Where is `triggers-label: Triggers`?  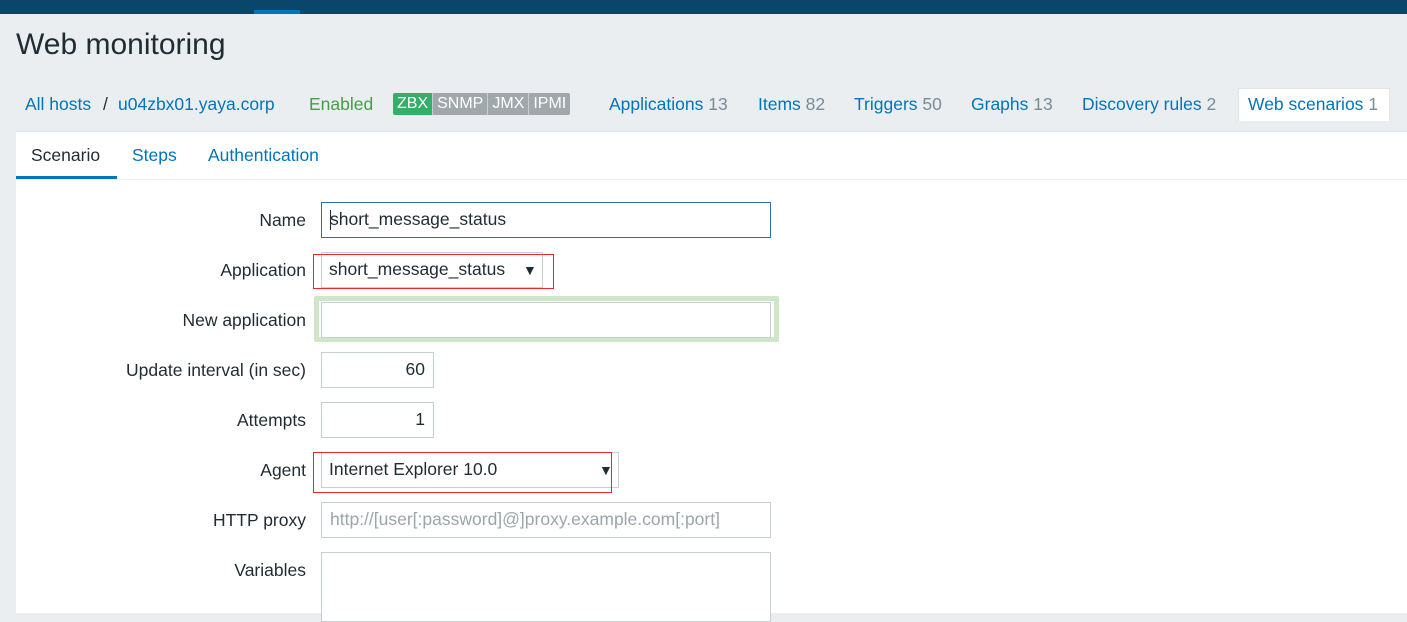 triggers-label: Triggers is located at coordinates (886, 104).